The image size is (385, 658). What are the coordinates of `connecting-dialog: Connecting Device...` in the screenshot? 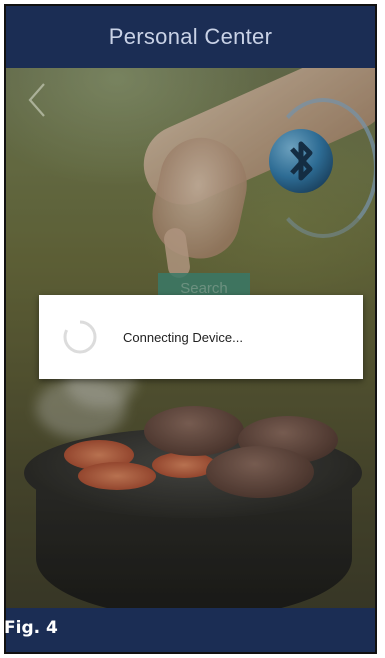 It's located at (201, 337).